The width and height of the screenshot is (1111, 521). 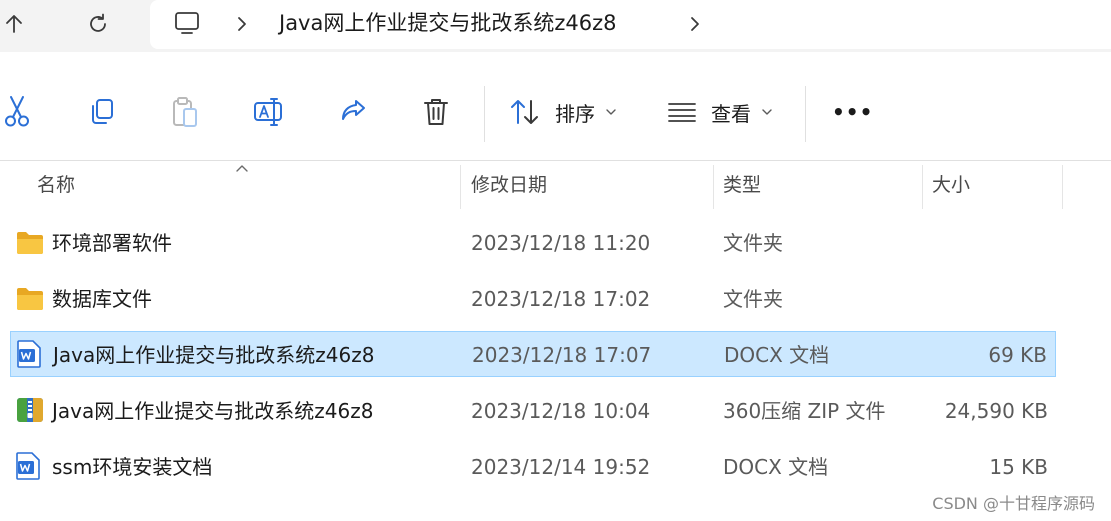 I want to click on file-date: 2023/12/18 11:20, so click(x=561, y=243).